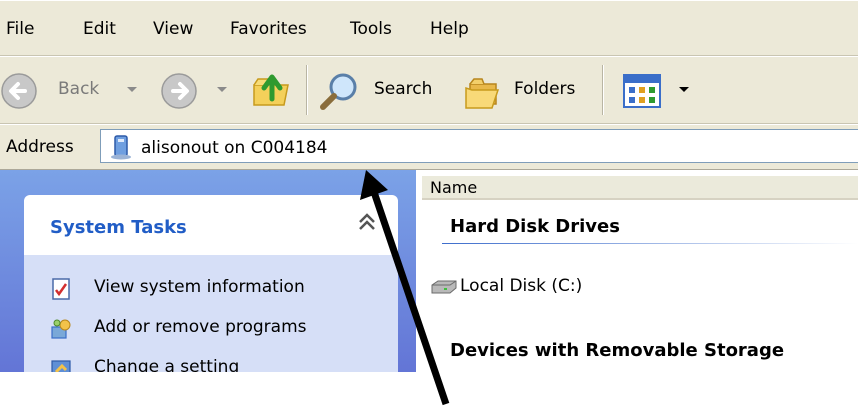 Image resolution: width=858 pixels, height=409 pixels. I want to click on search-label: Search, so click(403, 89).